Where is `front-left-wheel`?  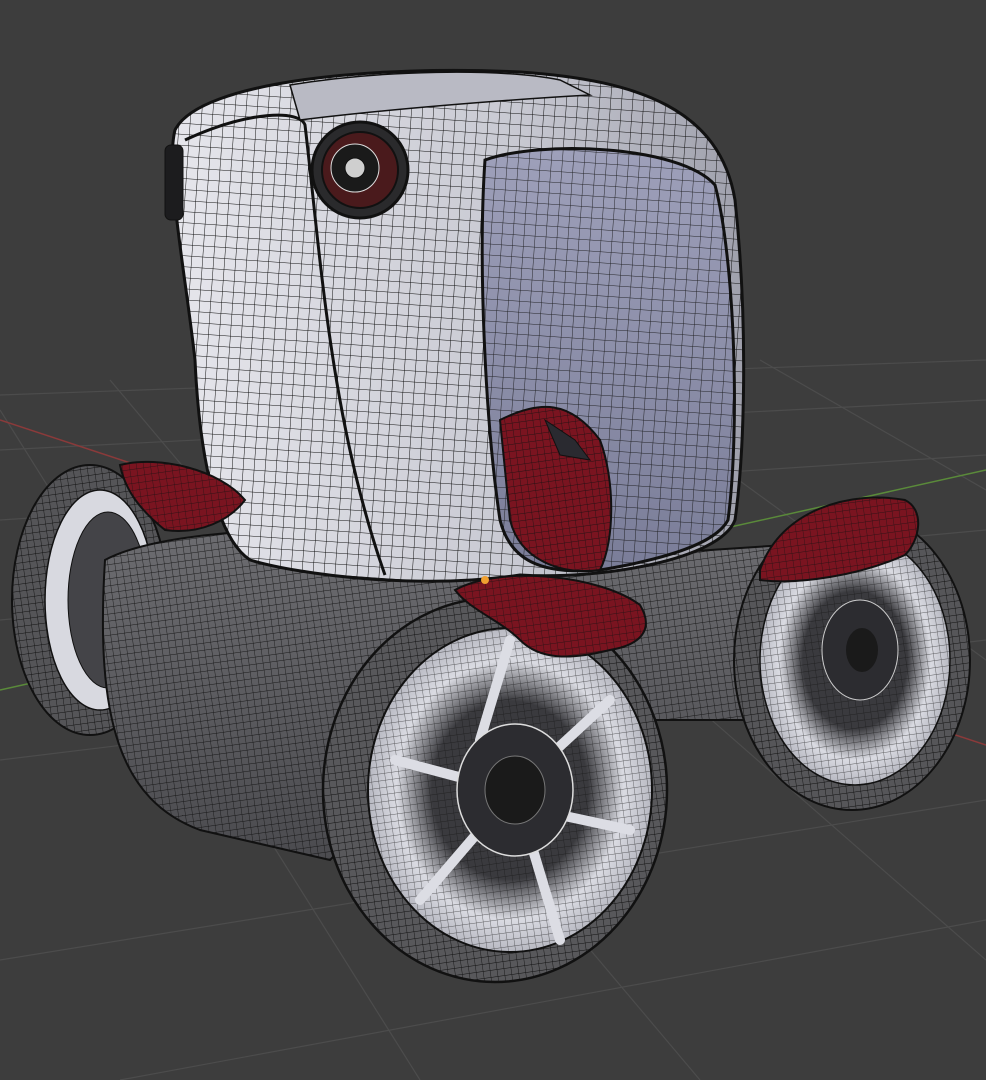
front-left-wheel is located at coordinates (495, 790).